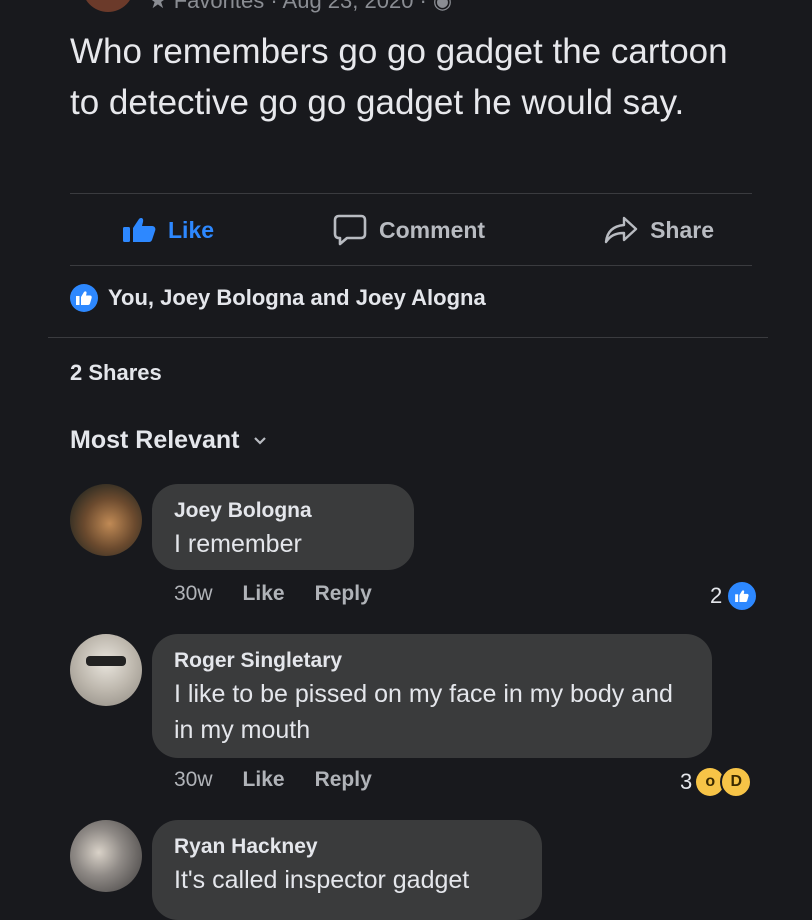 The image size is (812, 920). I want to click on commenter-name: Roger Singletary, so click(432, 661).